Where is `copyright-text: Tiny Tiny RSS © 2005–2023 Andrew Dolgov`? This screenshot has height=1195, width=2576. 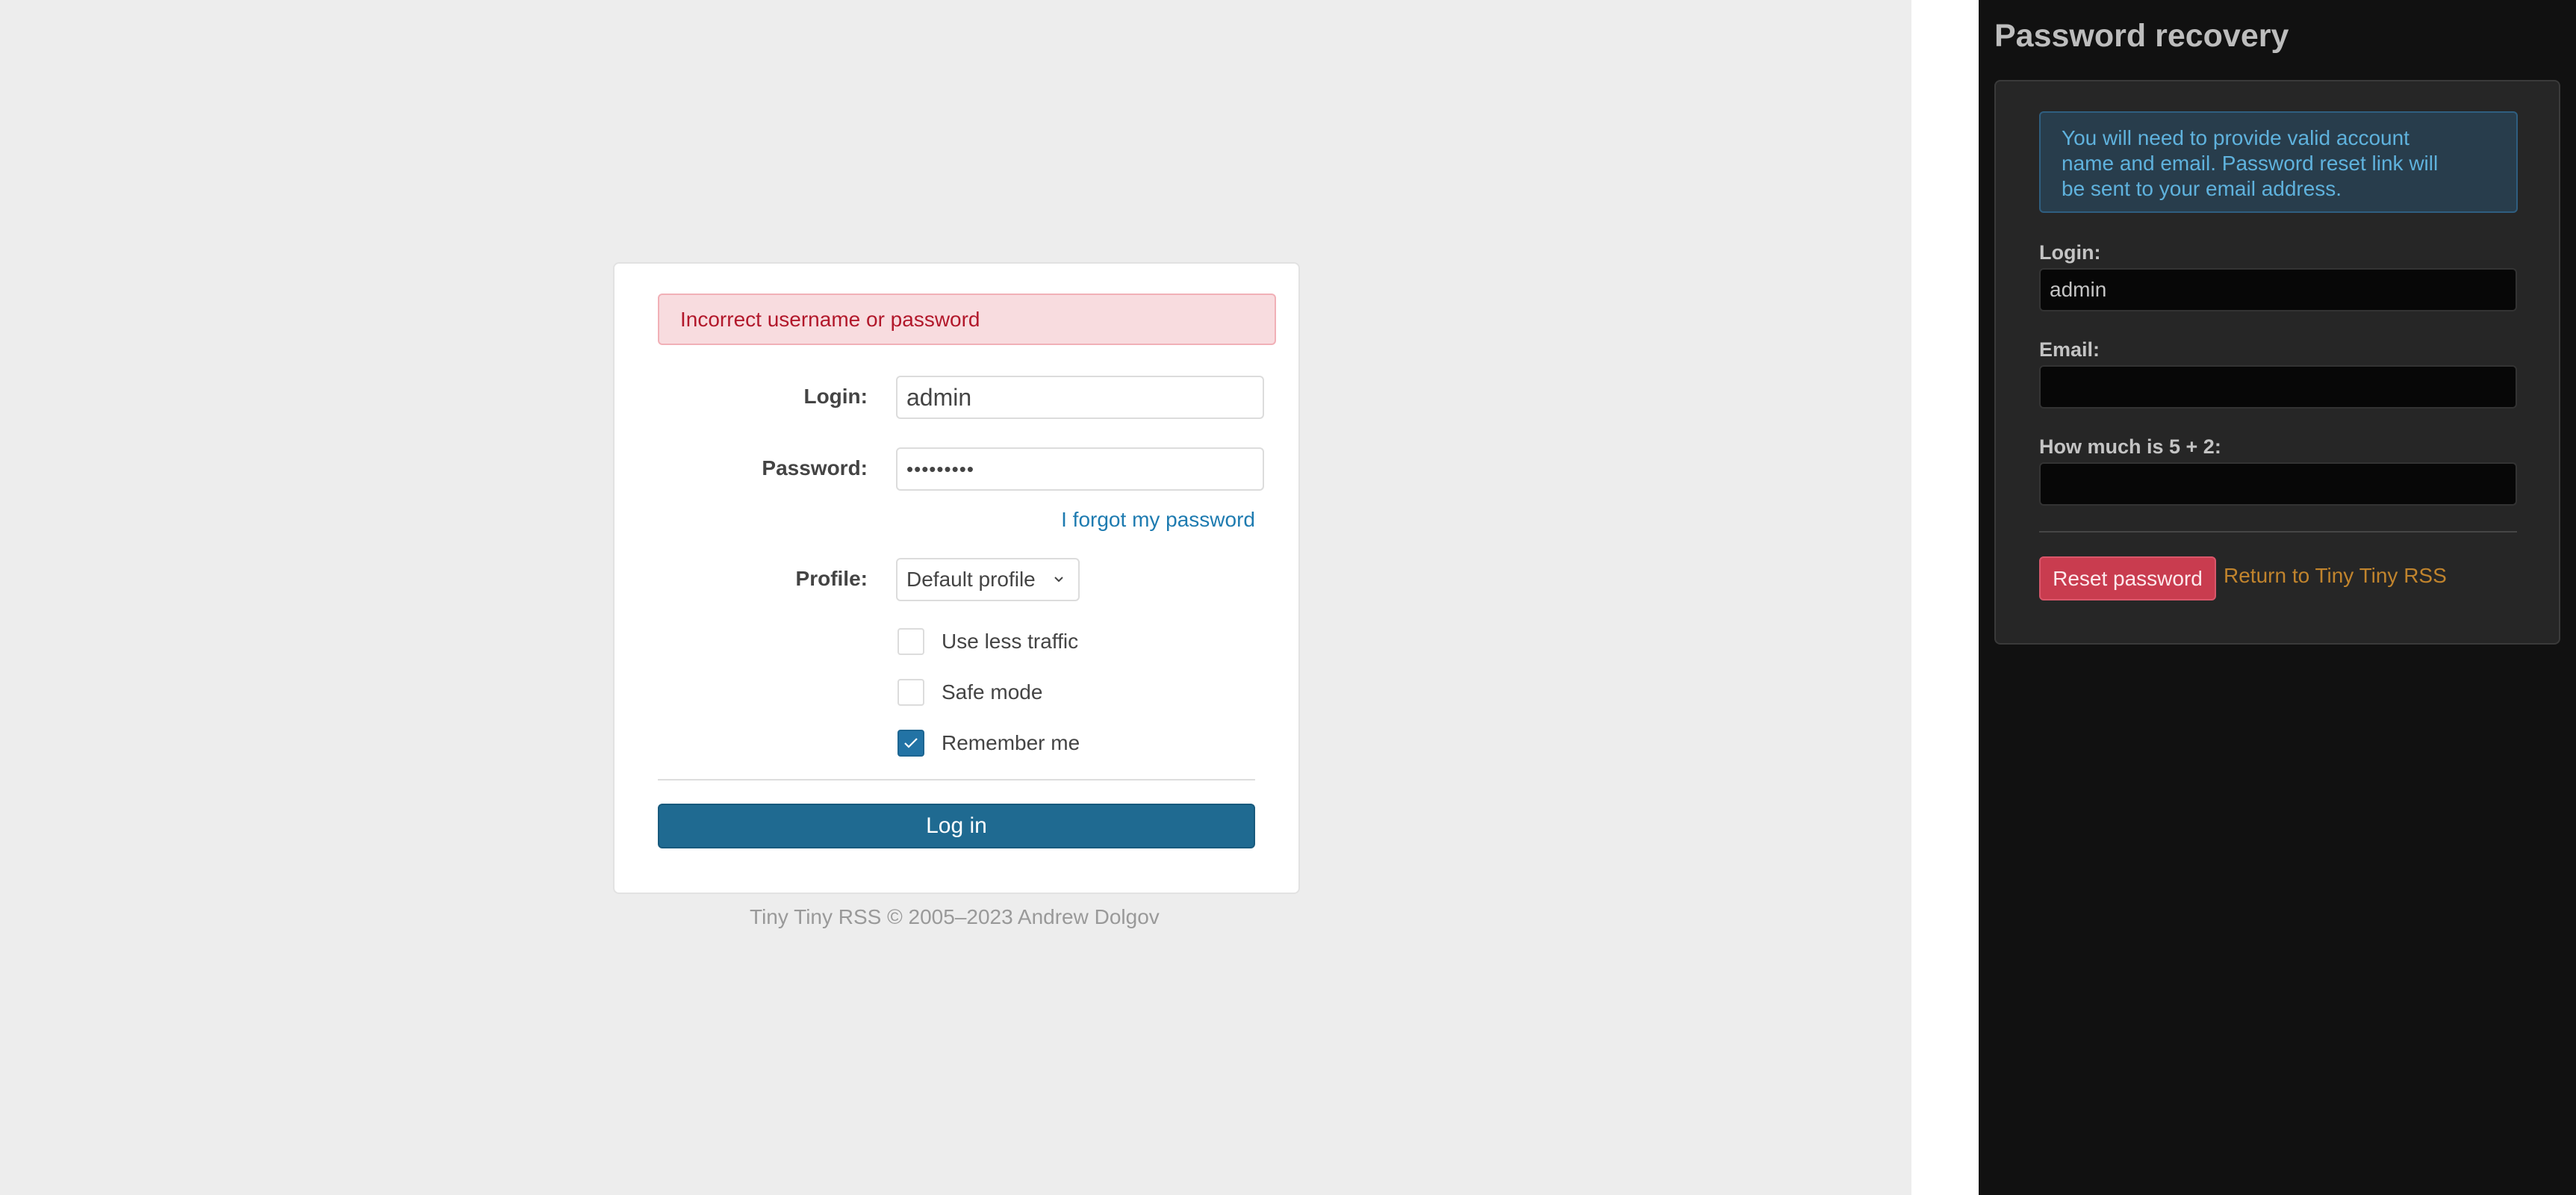
copyright-text: Tiny Tiny RSS © 2005–2023 Andrew Dolgov is located at coordinates (955, 916).